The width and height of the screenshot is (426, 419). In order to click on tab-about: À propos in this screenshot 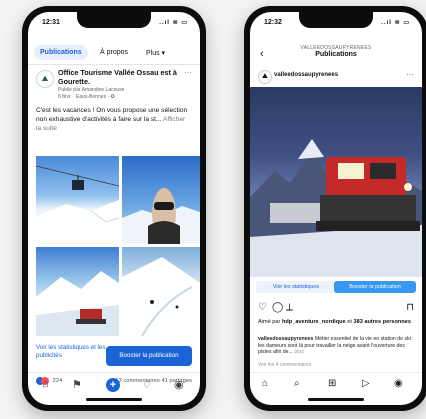, I will do `click(114, 52)`.